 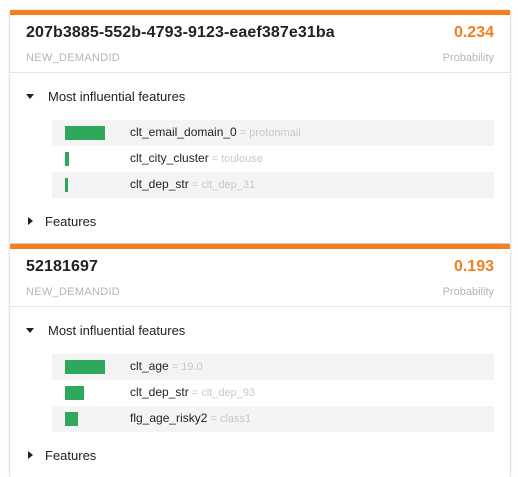 What do you see at coordinates (192, 367) in the screenshot?
I see `feature-value: 19.0` at bounding box center [192, 367].